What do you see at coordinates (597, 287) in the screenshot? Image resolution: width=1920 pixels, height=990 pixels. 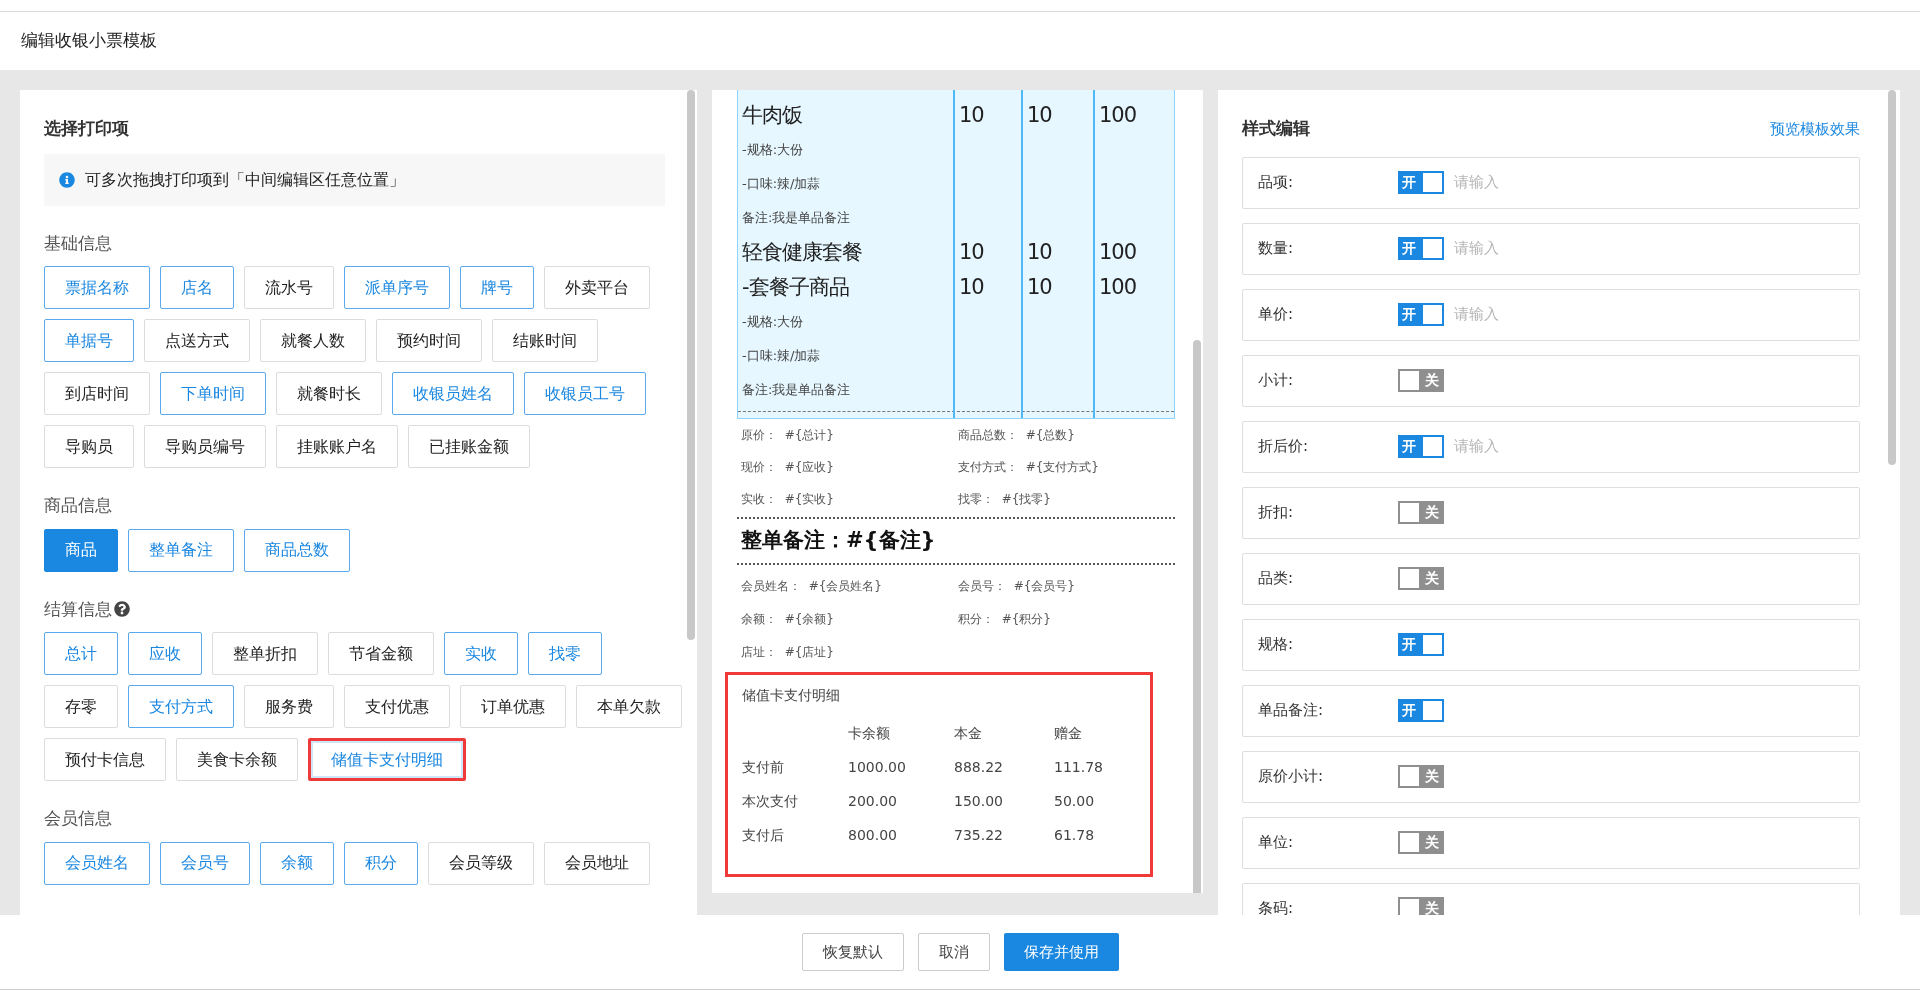 I see `print-item-chip: 外卖平台` at bounding box center [597, 287].